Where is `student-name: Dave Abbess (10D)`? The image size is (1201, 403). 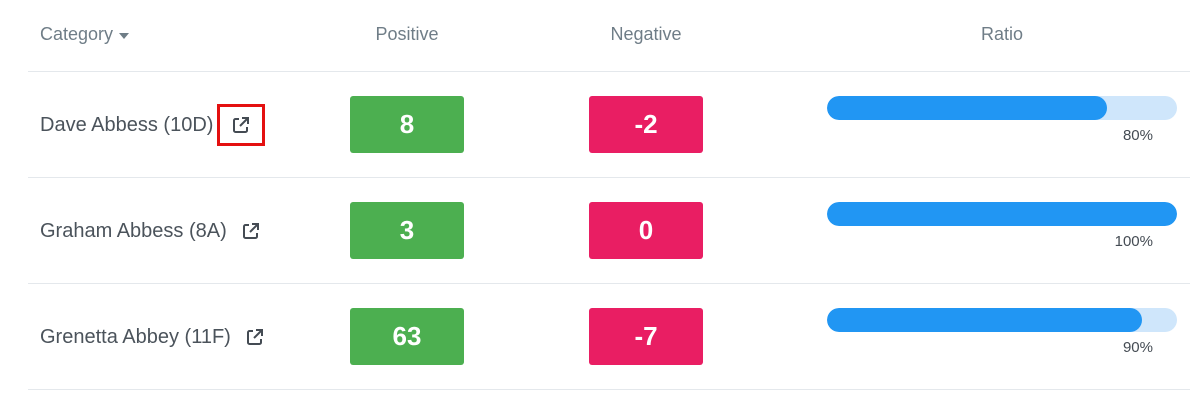
student-name: Dave Abbess (10D) is located at coordinates (127, 124).